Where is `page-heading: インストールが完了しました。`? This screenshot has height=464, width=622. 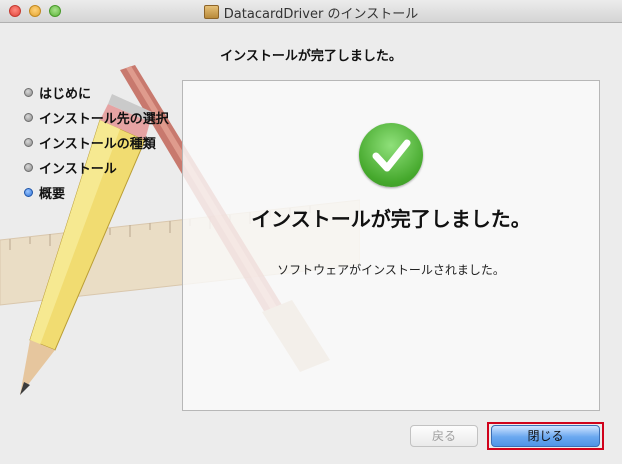 page-heading: インストールが完了しました。 is located at coordinates (311, 56).